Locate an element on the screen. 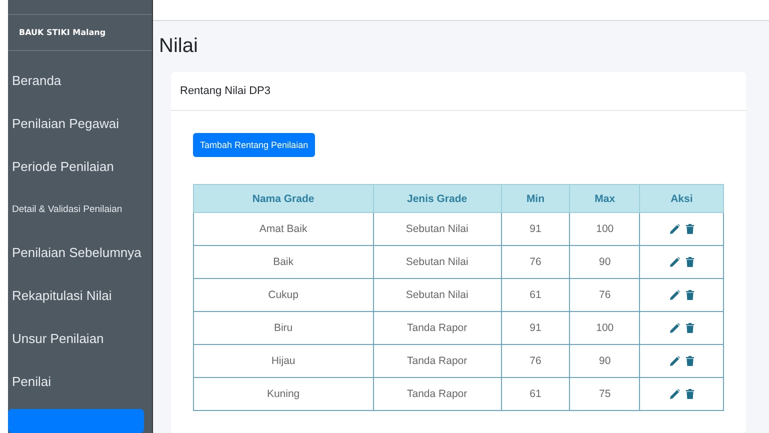 This screenshot has height=433, width=769. brand-name: BAUK STIKI Malang is located at coordinates (62, 33).